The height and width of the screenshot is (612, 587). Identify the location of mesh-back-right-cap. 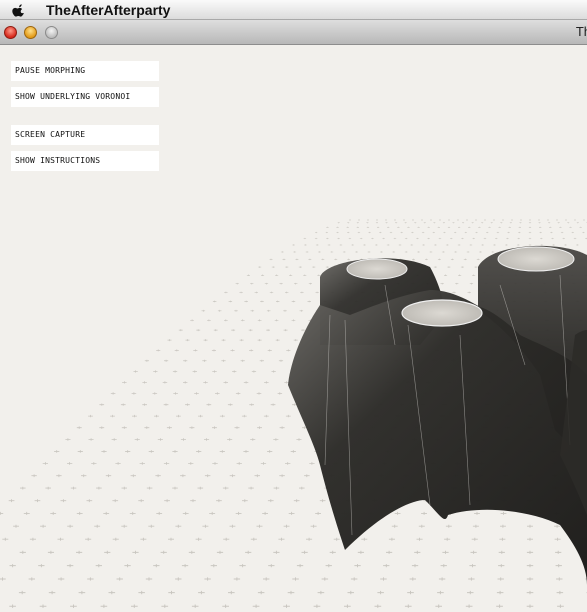
(536, 259).